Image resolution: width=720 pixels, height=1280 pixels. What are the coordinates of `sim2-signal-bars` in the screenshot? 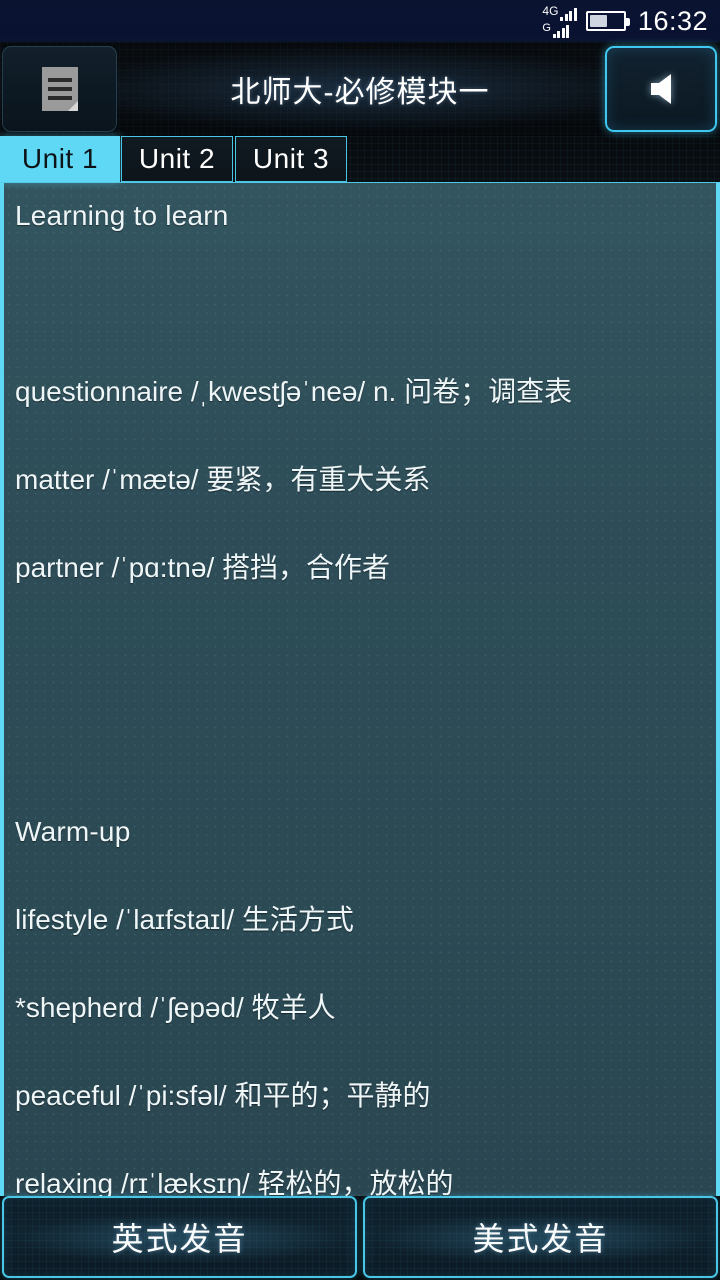 It's located at (561, 31).